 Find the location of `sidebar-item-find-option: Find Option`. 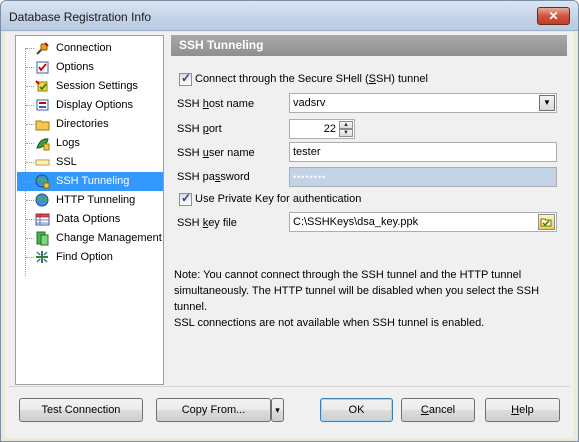

sidebar-item-find-option: Find Option is located at coordinates (90, 257).